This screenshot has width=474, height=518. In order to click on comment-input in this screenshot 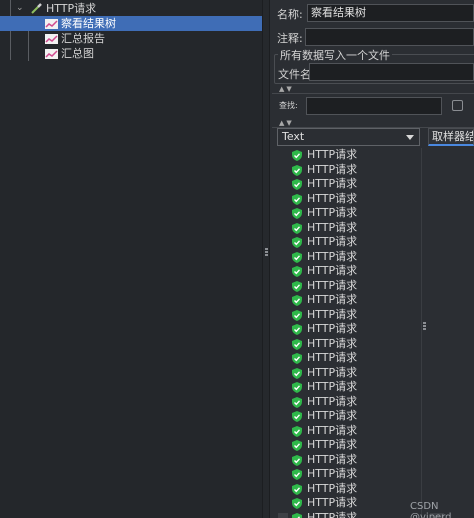, I will do `click(389, 37)`.